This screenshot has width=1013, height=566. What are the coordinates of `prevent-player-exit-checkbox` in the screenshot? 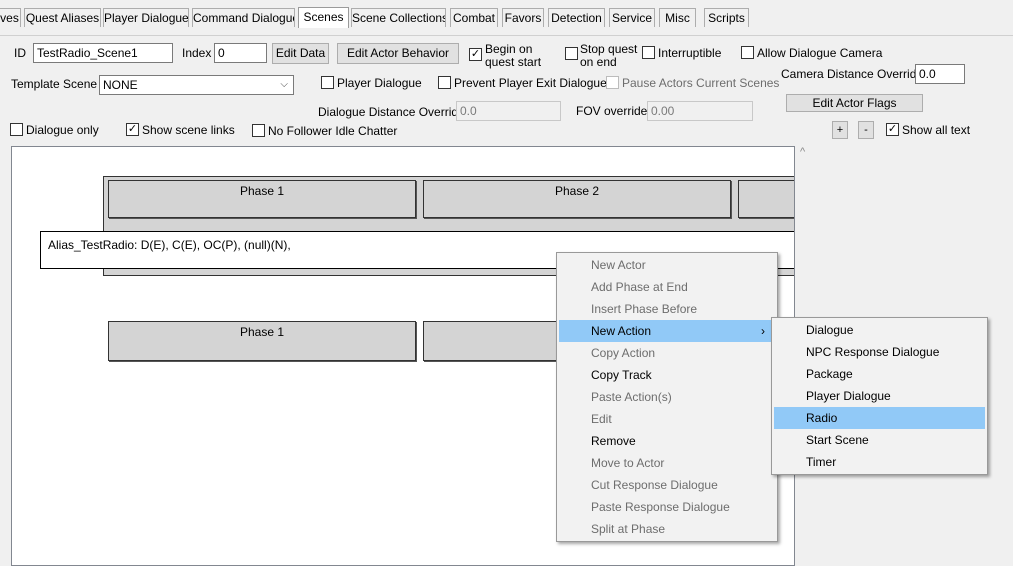 It's located at (444, 82).